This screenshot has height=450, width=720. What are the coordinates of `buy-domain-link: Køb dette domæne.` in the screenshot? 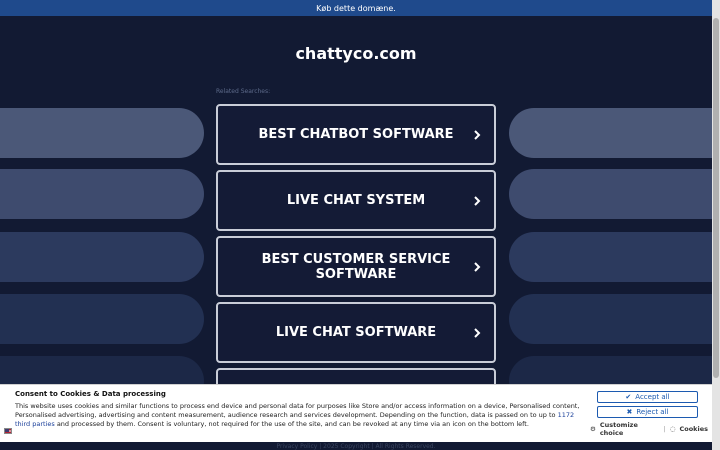 It's located at (356, 8).